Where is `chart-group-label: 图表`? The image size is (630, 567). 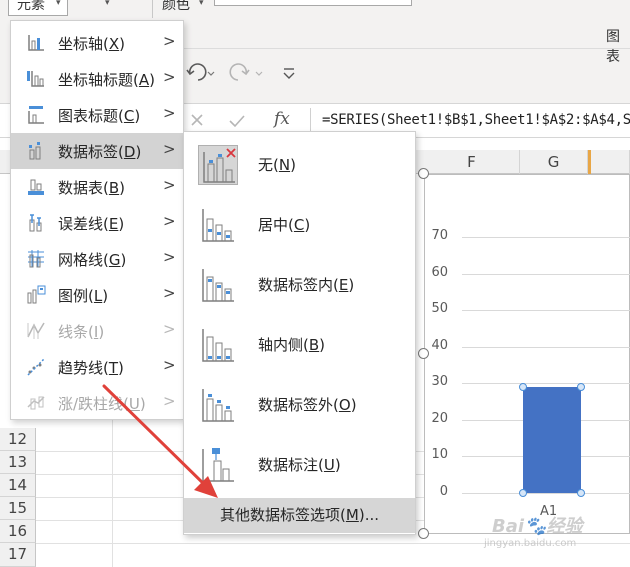
chart-group-label: 图表 is located at coordinates (613, 47).